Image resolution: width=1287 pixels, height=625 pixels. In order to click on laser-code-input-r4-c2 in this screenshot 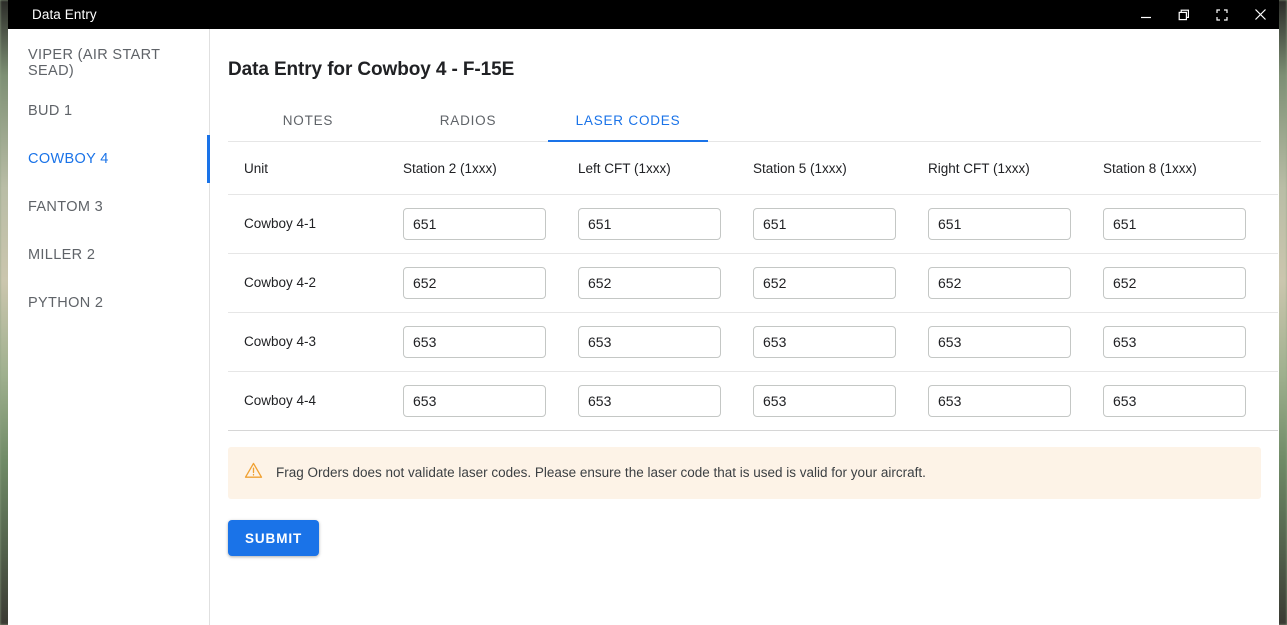, I will do `click(649, 401)`.